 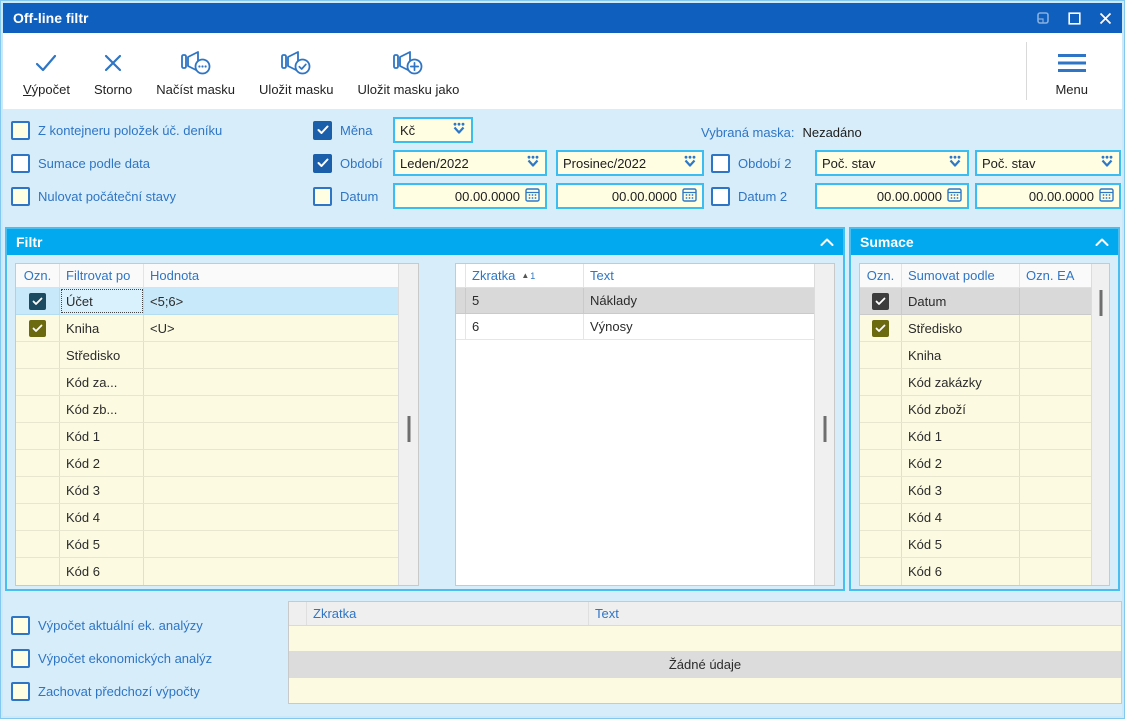 I want to click on summary-field-name: Kód 6, so click(x=961, y=571).